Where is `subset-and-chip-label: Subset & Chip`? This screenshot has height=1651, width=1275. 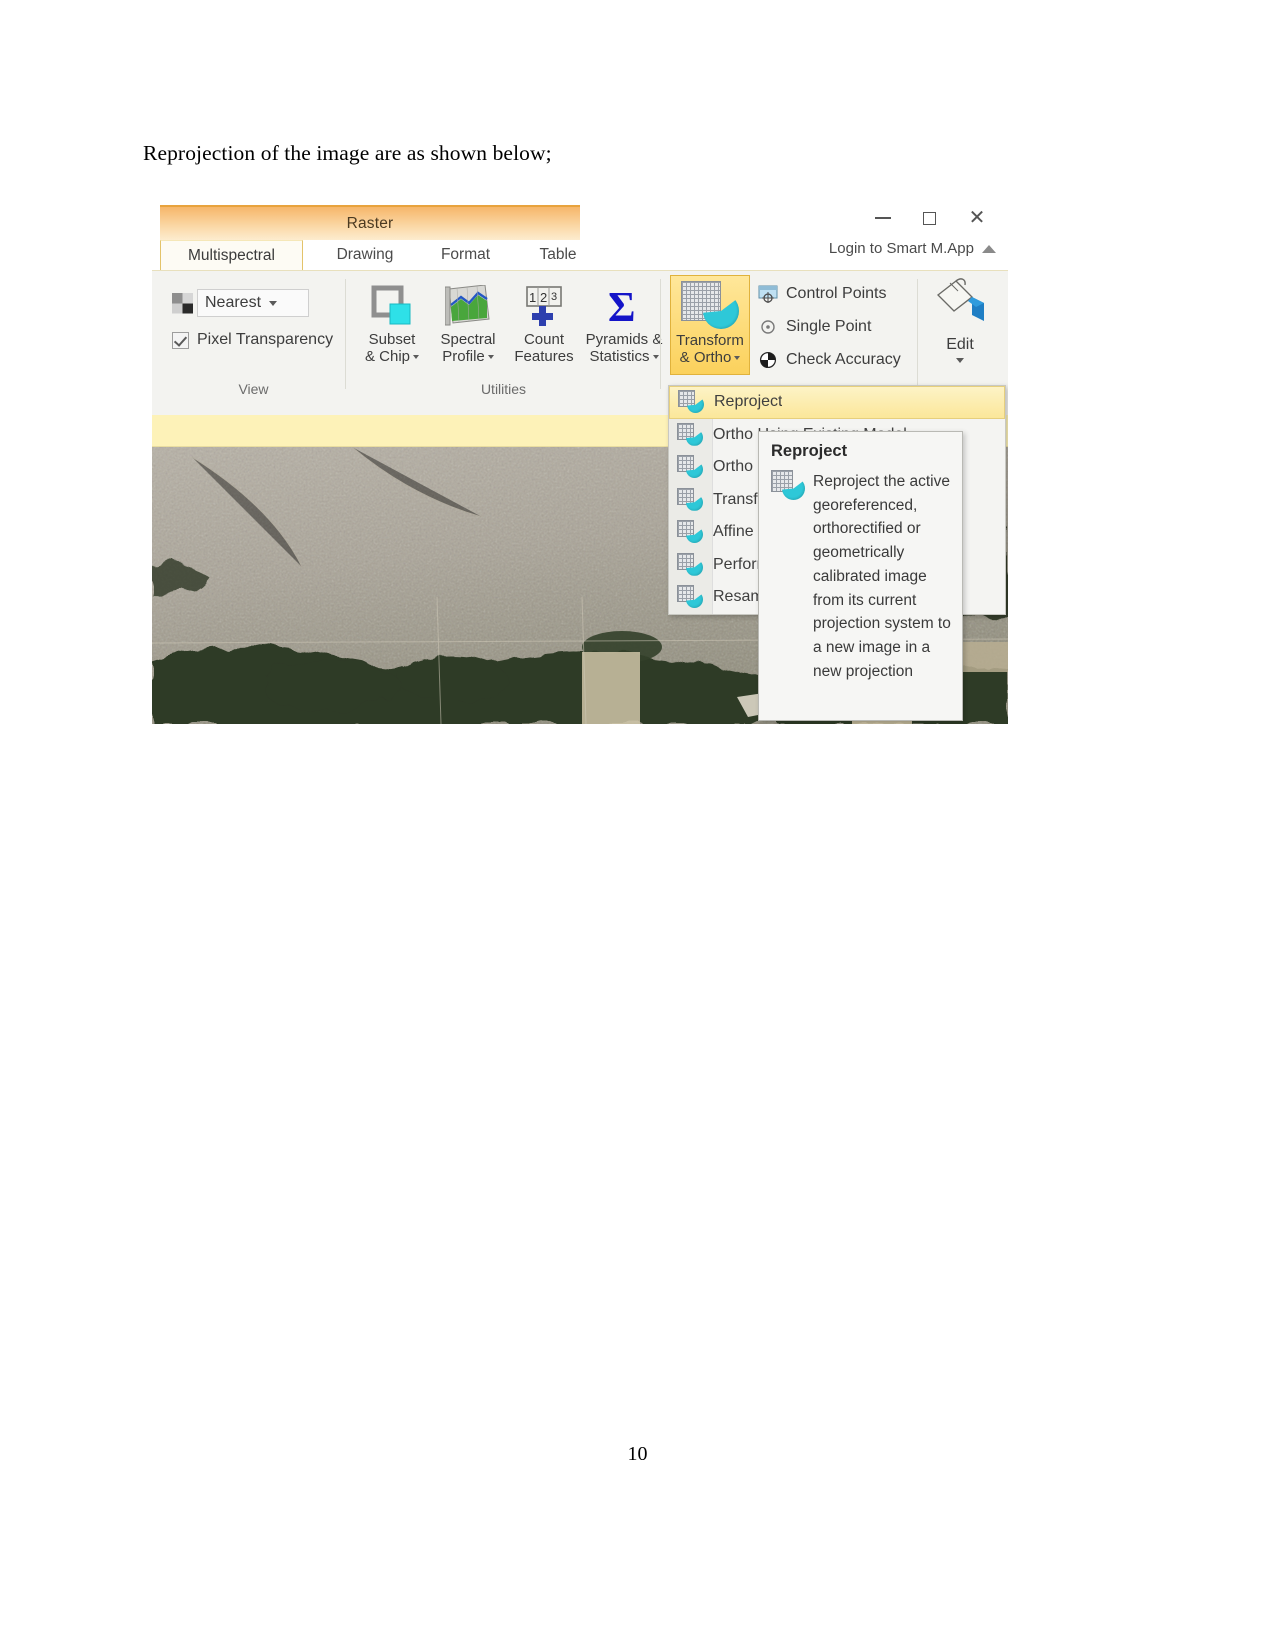 subset-and-chip-label: Subset & Chip is located at coordinates (392, 348).